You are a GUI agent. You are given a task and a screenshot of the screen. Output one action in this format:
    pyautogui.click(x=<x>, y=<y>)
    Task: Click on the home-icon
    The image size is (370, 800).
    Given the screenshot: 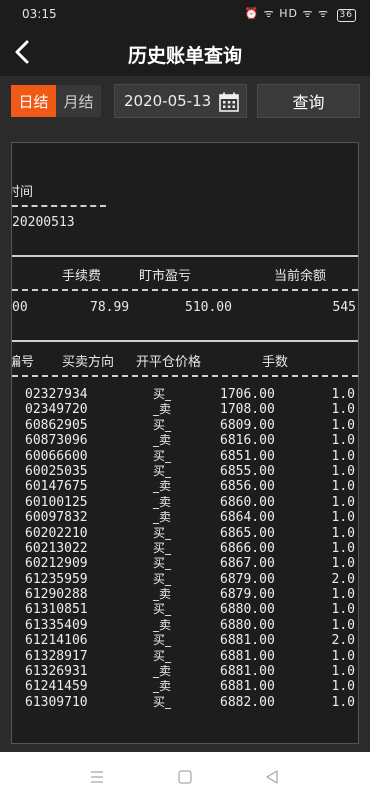 What is the action you would take?
    pyautogui.click(x=185, y=777)
    